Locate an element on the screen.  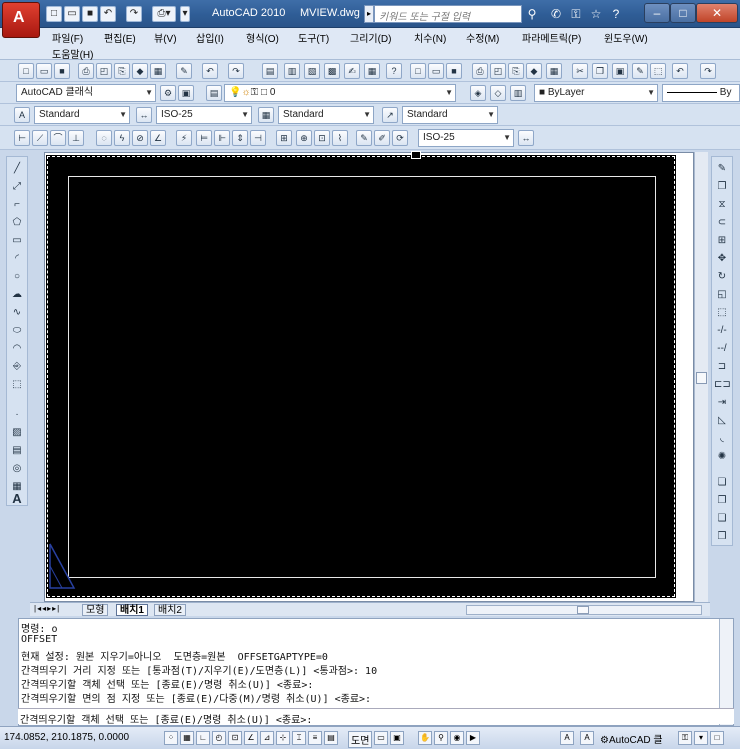
3d-dwf2-icon: ◆ is located at coordinates (534, 71).